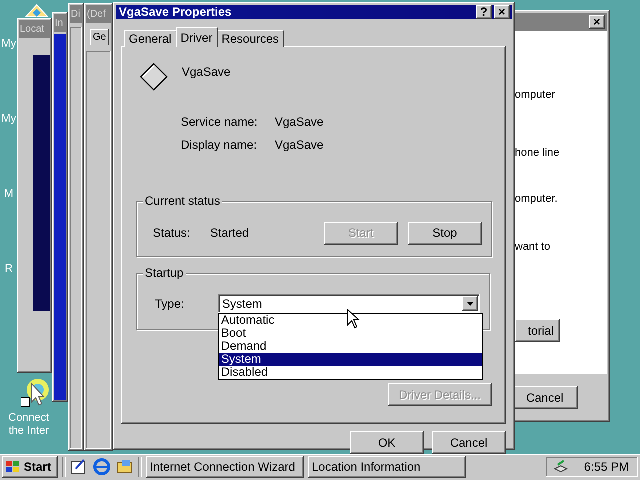 This screenshot has height=480, width=640. Describe the element at coordinates (484, 12) in the screenshot. I see `help-button: ?` at that location.